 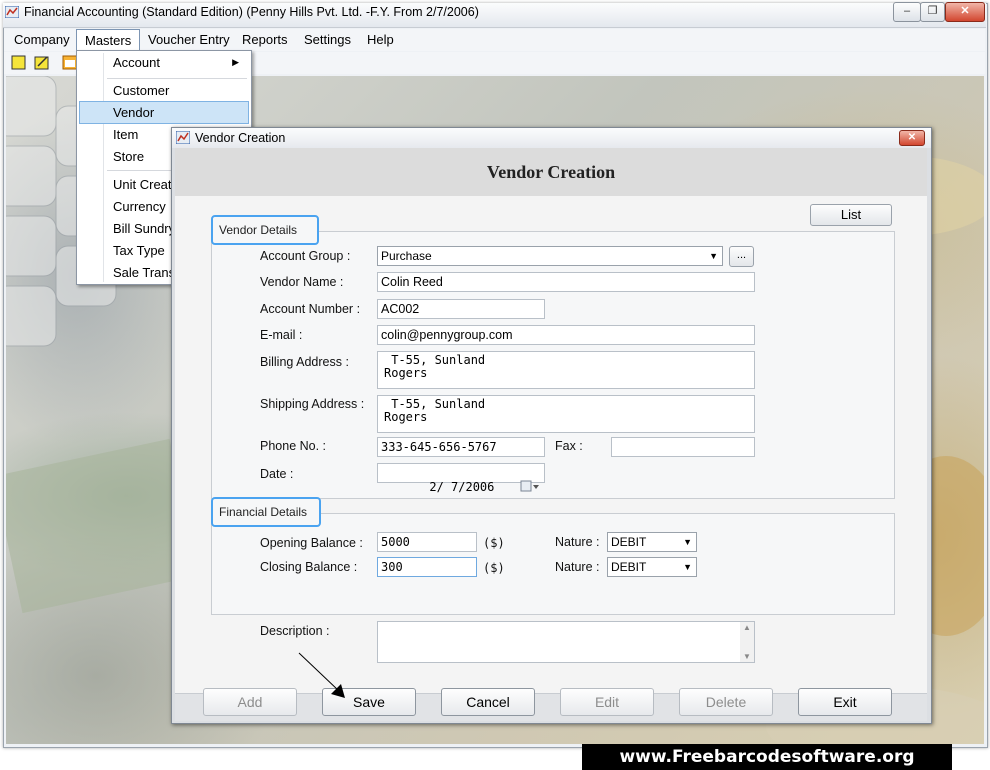 I want to click on email-label: E-mail :, so click(x=281, y=335).